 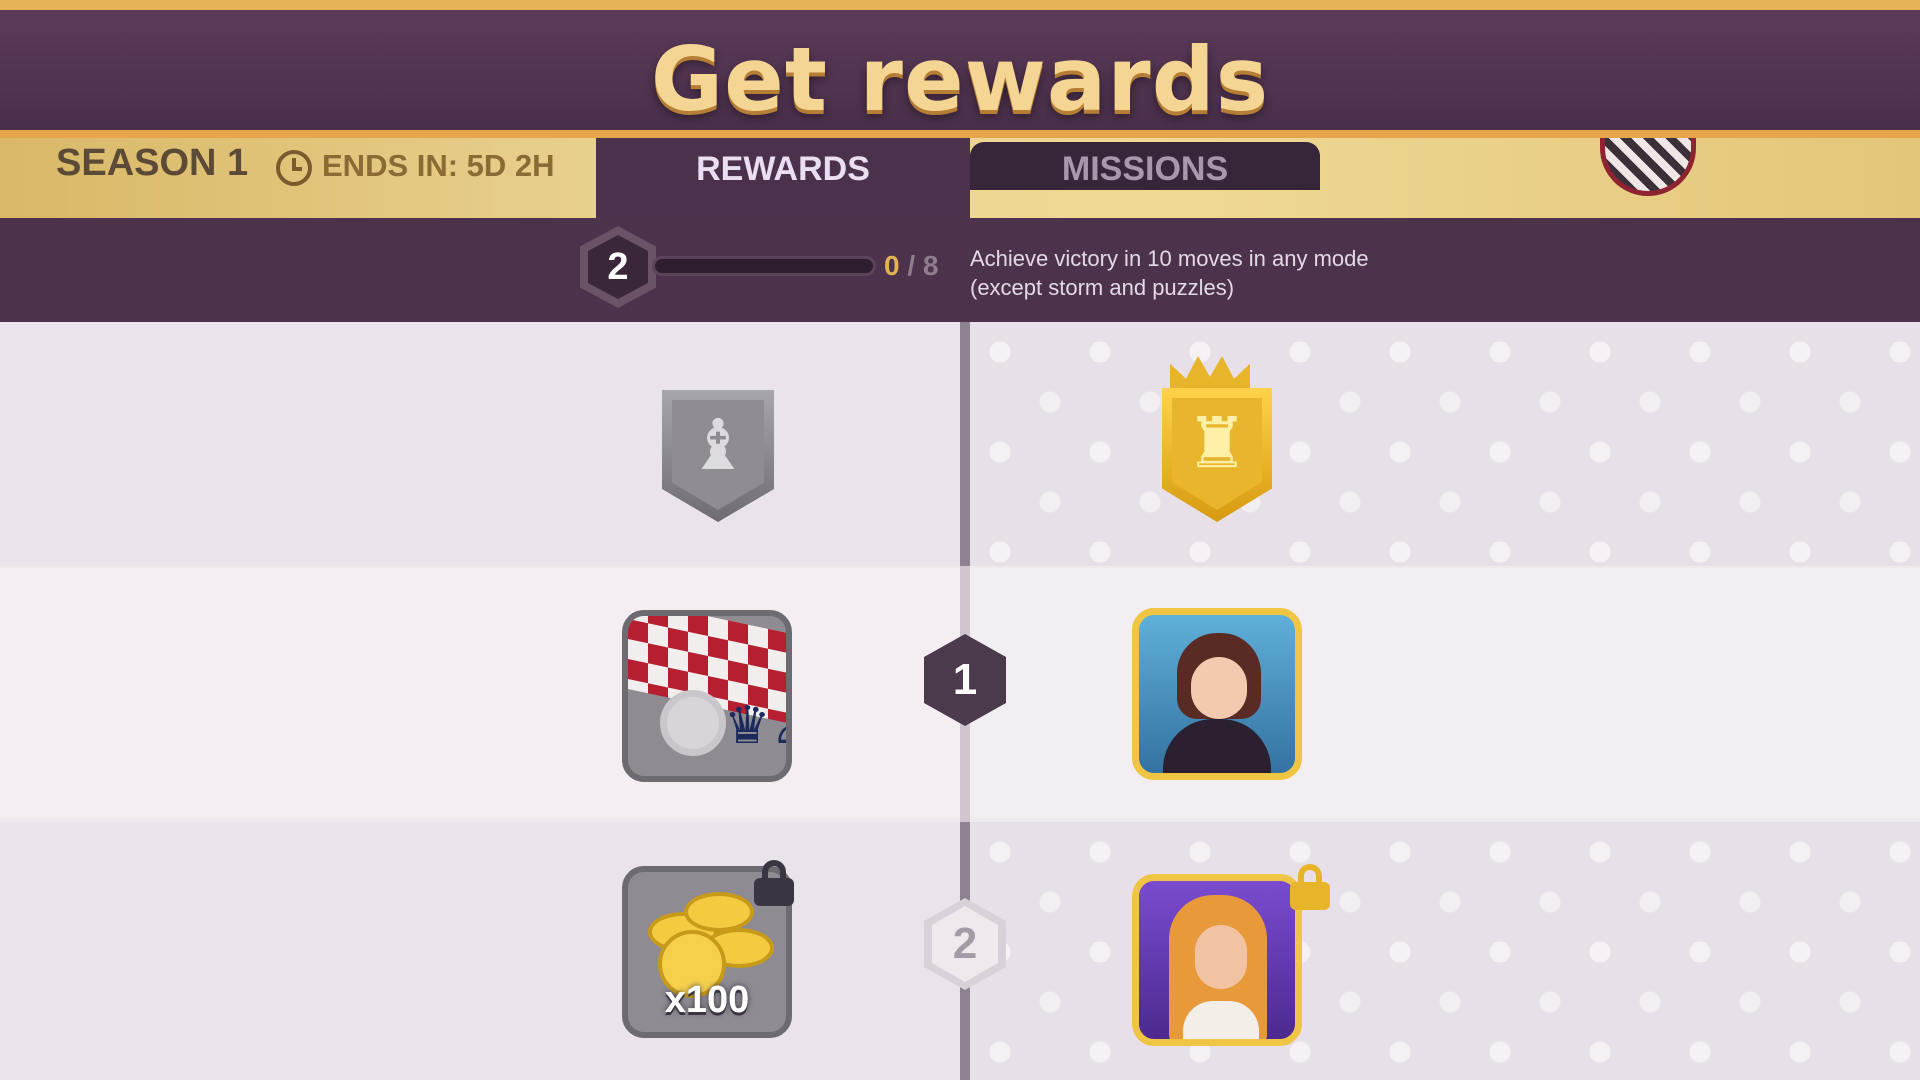 What do you see at coordinates (1145, 166) in the screenshot?
I see `tab-missions: MISSIONS` at bounding box center [1145, 166].